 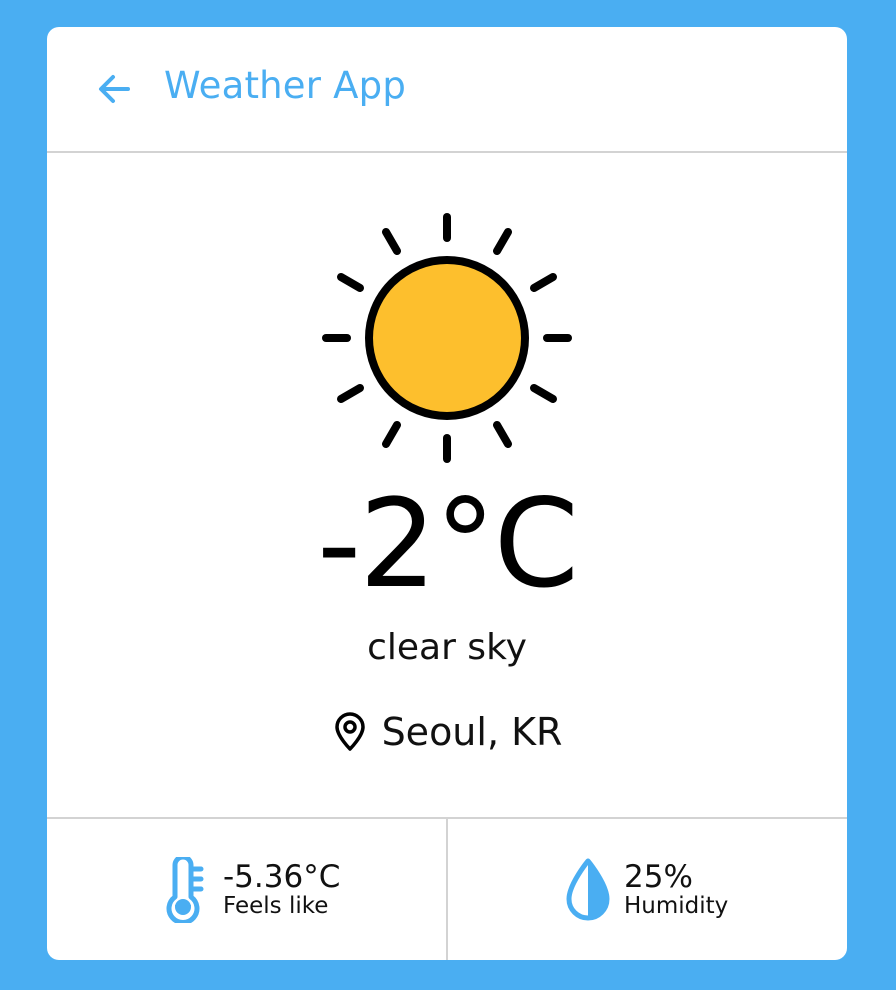 What do you see at coordinates (282, 877) in the screenshot?
I see `feels-like-value: -5.36°C` at bounding box center [282, 877].